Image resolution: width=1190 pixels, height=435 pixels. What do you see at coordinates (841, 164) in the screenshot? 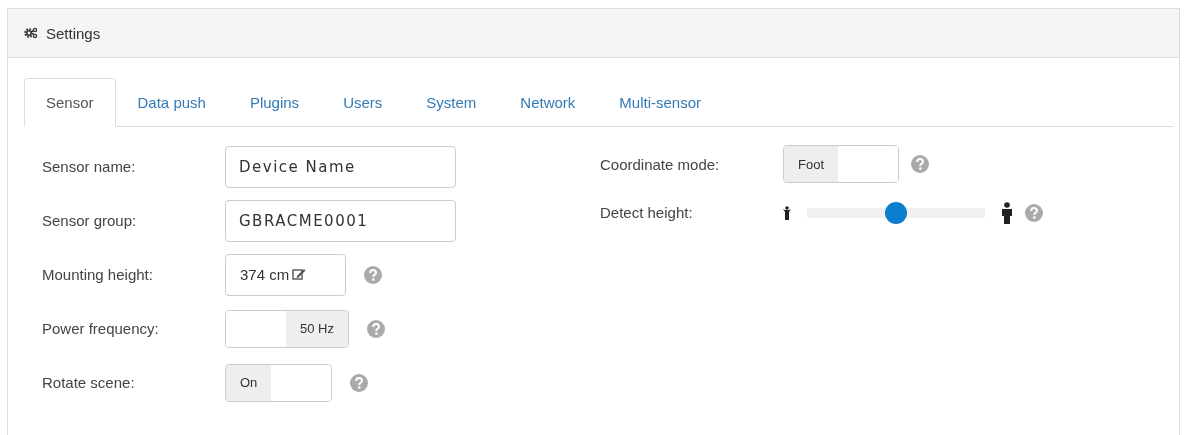
I see `toggle-switch: Foot` at bounding box center [841, 164].